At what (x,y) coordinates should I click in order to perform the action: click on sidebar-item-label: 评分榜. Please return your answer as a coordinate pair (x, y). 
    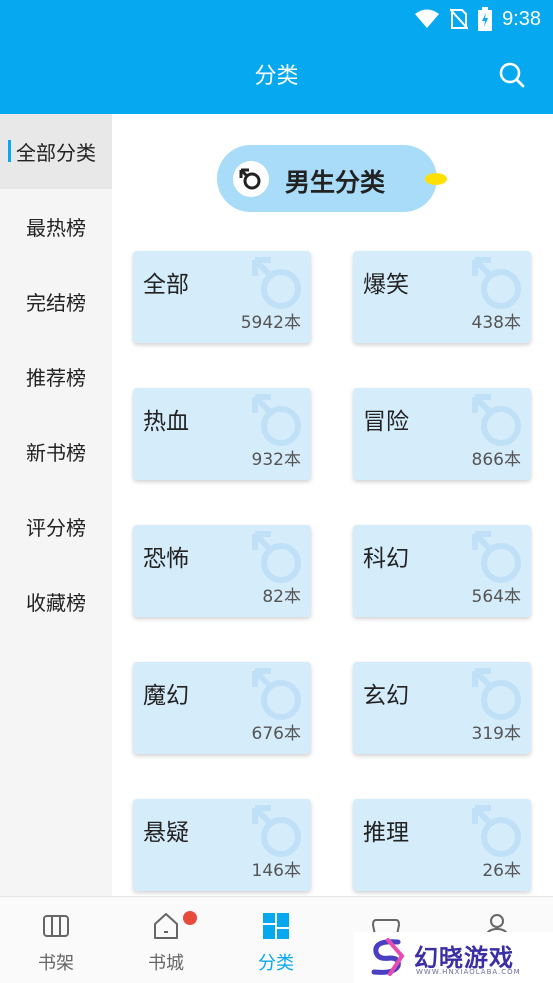
    Looking at the image, I should click on (56, 528).